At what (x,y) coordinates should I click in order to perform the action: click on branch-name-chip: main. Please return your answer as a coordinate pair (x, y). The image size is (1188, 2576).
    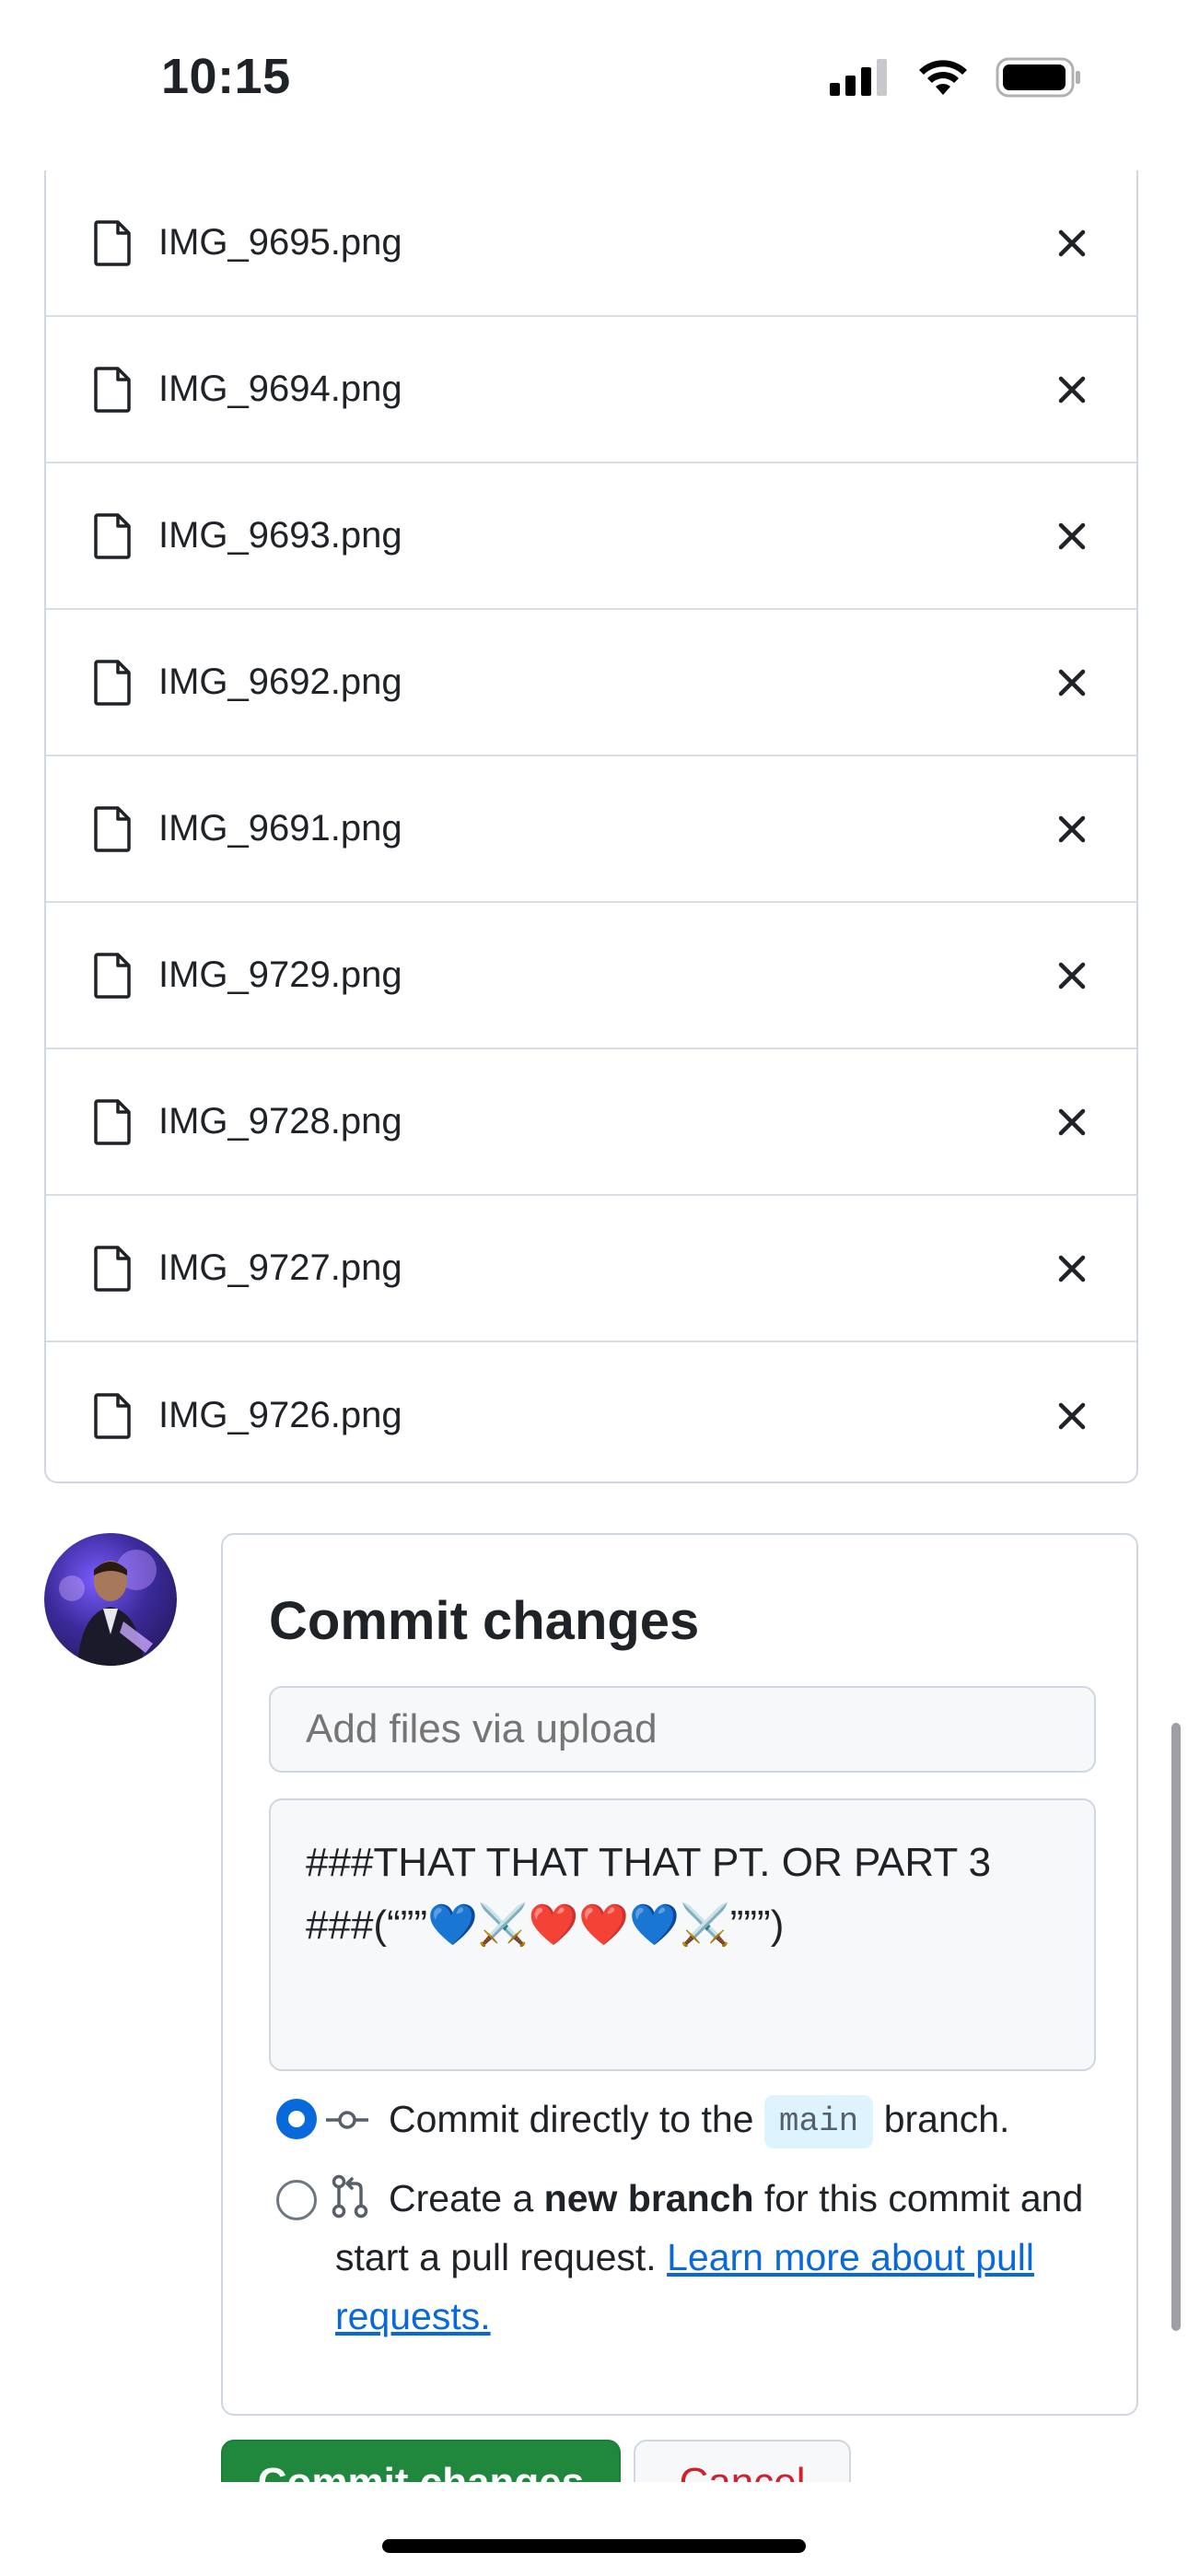
    Looking at the image, I should click on (818, 2122).